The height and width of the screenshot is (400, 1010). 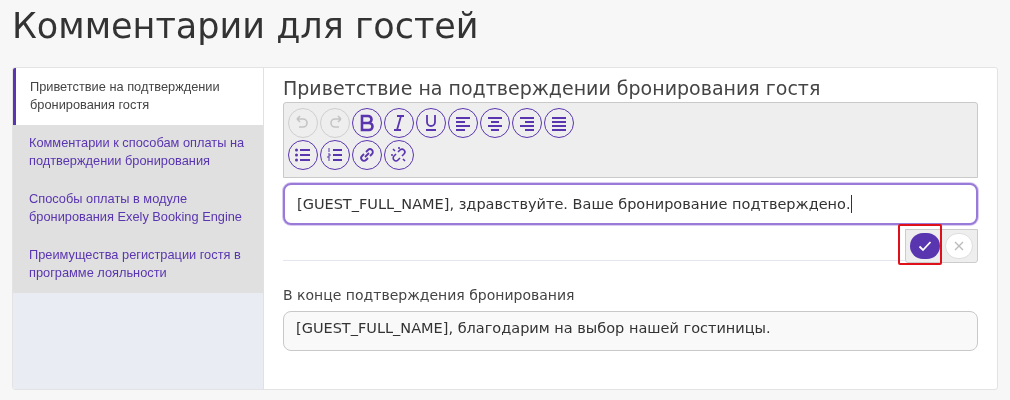 I want to click on close-icon, so click(x=959, y=246).